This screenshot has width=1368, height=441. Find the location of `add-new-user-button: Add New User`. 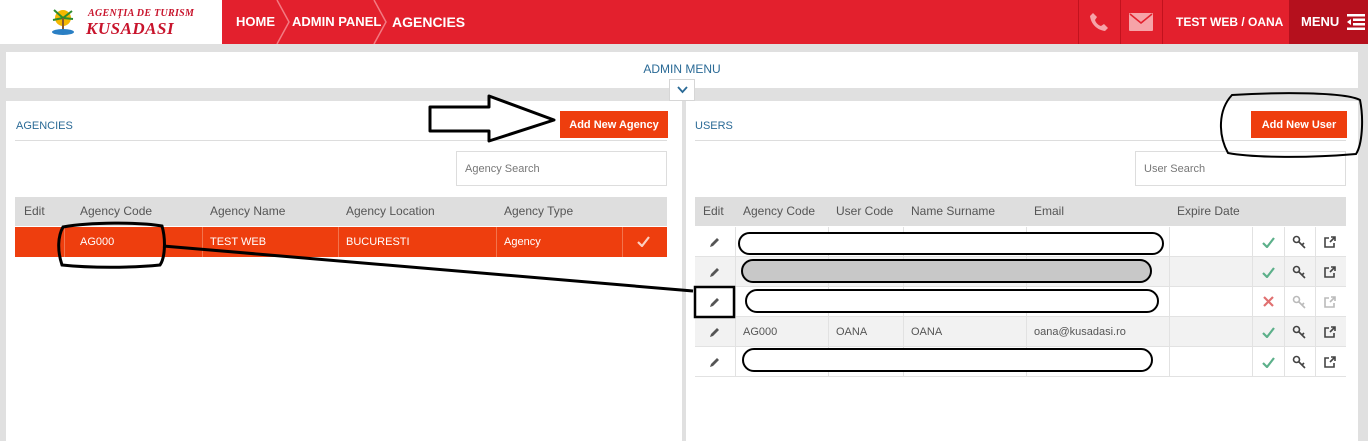

add-new-user-button: Add New User is located at coordinates (1299, 124).